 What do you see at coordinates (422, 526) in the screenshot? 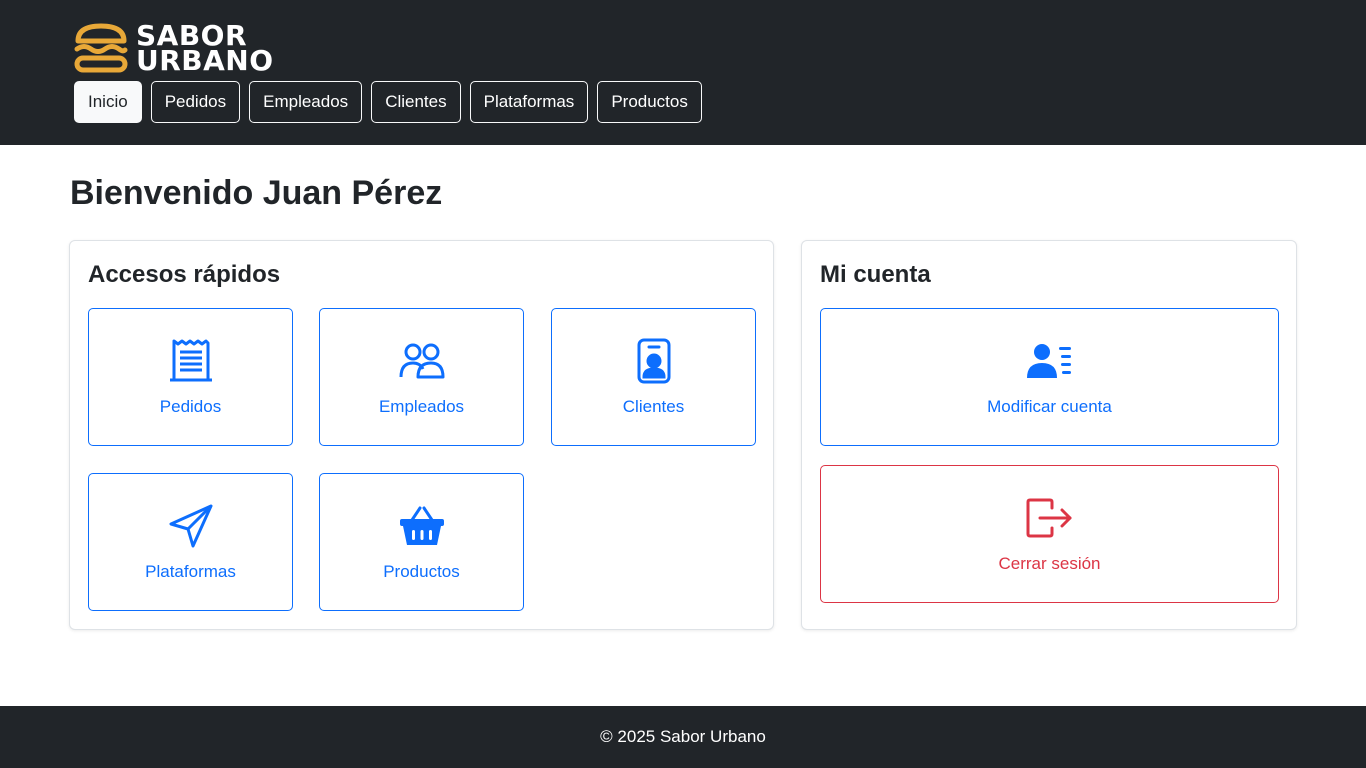
I see `basket-icon` at bounding box center [422, 526].